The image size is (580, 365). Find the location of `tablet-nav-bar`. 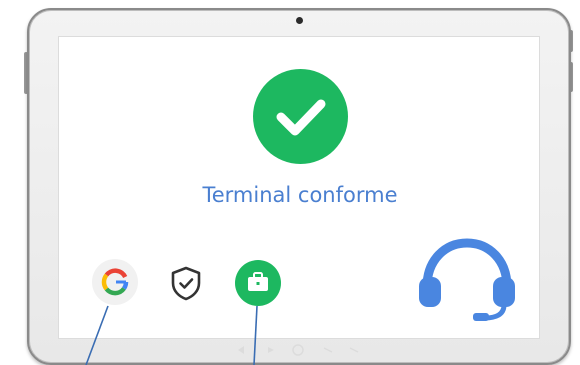

tablet-nav-bar is located at coordinates (298, 350).